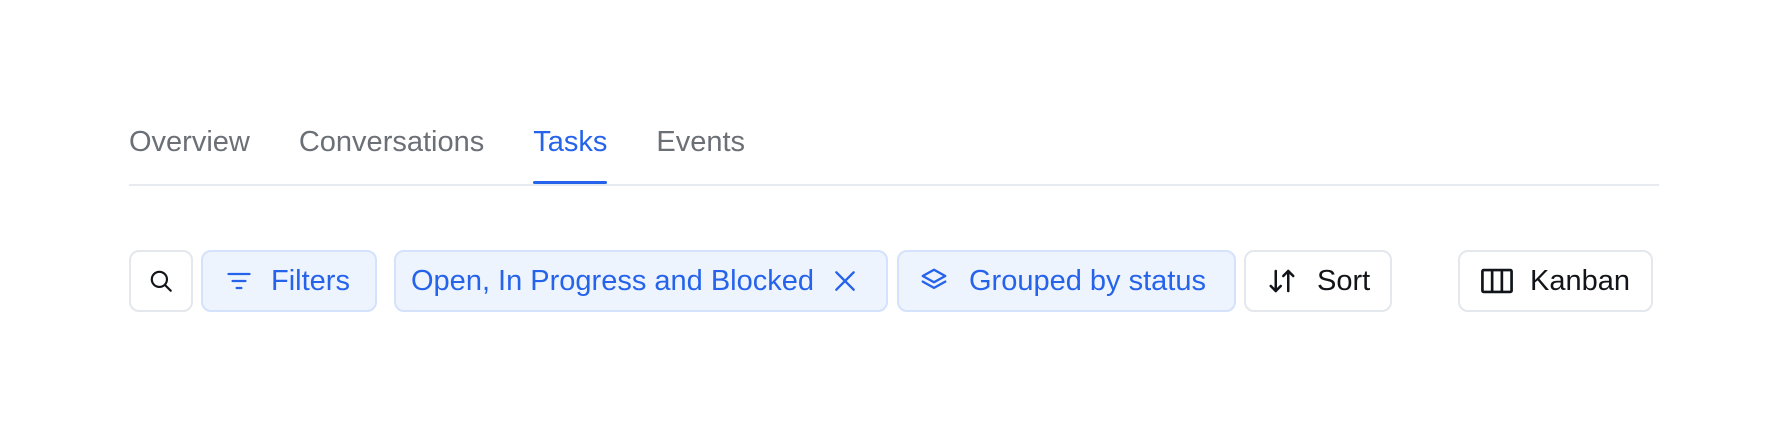  I want to click on tab-events: Events, so click(700, 150).